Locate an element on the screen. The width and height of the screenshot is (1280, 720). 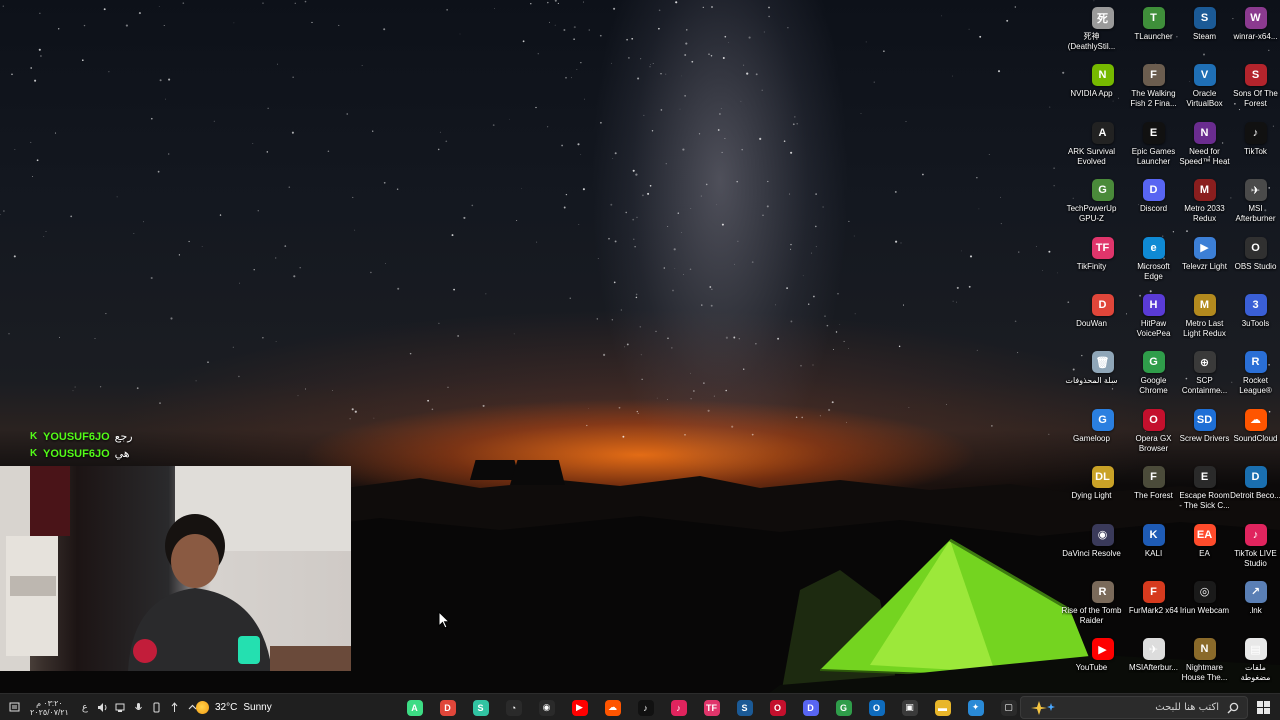
desktop-shortcut: D DouWan is located at coordinates (1102, 319).